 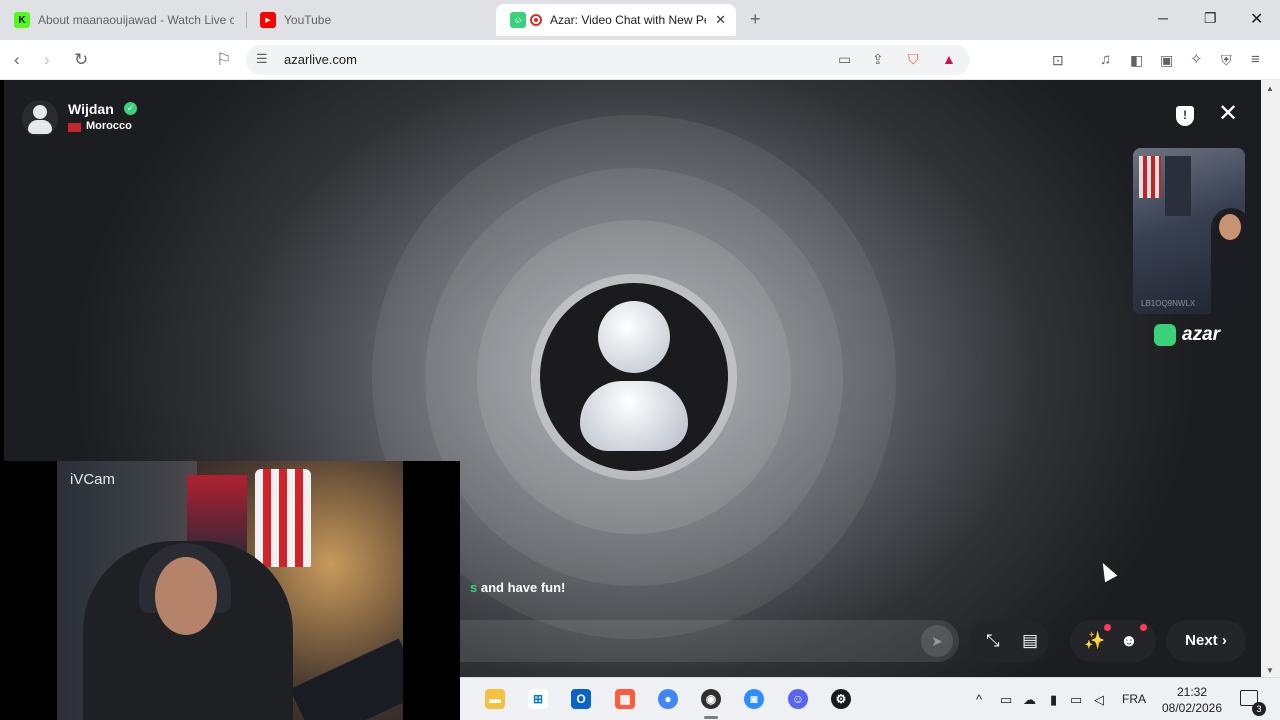 What do you see at coordinates (878, 59) in the screenshot?
I see `share-icon: ⇪` at bounding box center [878, 59].